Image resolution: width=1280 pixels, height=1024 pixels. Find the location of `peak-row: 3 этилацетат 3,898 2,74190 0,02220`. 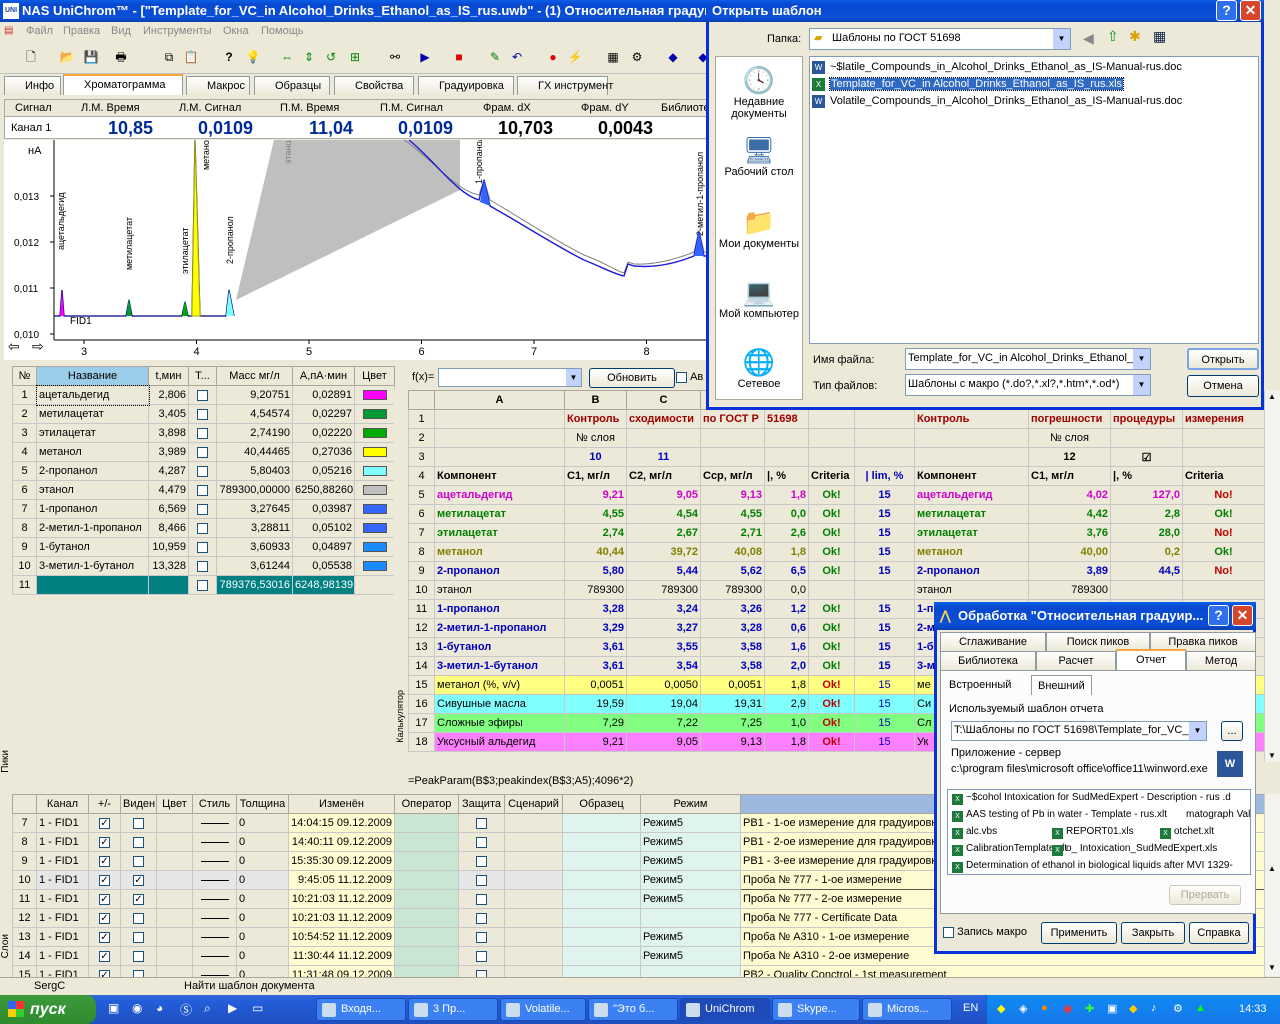

peak-row: 3 этилацетат 3,898 2,74190 0,02220 is located at coordinates (203, 433).